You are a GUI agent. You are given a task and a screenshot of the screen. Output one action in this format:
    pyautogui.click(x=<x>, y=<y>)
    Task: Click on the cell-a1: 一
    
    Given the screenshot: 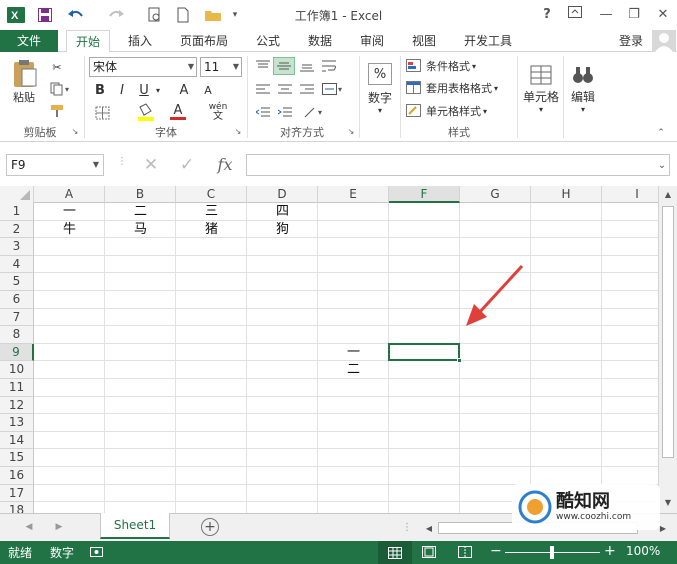 What is the action you would take?
    pyautogui.click(x=69, y=211)
    